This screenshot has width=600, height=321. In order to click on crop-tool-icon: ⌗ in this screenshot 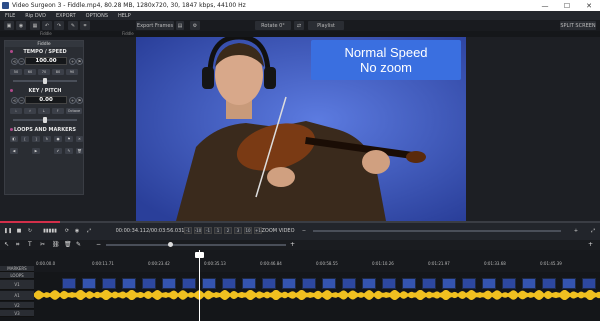, I will do `click(17, 245)`.